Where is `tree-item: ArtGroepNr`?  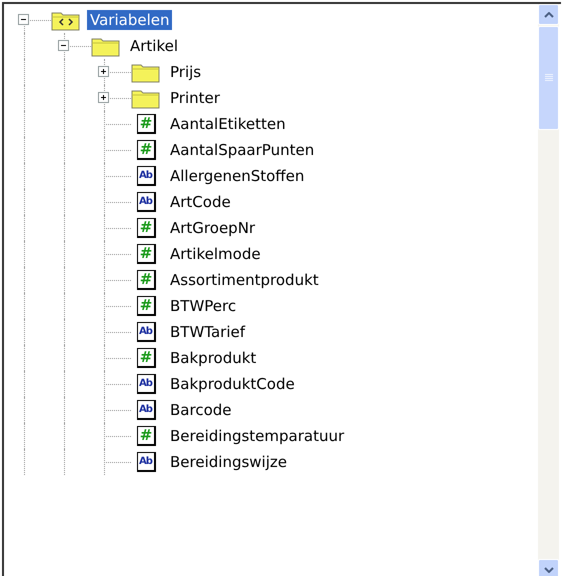 tree-item: ArtGroepNr is located at coordinates (212, 228).